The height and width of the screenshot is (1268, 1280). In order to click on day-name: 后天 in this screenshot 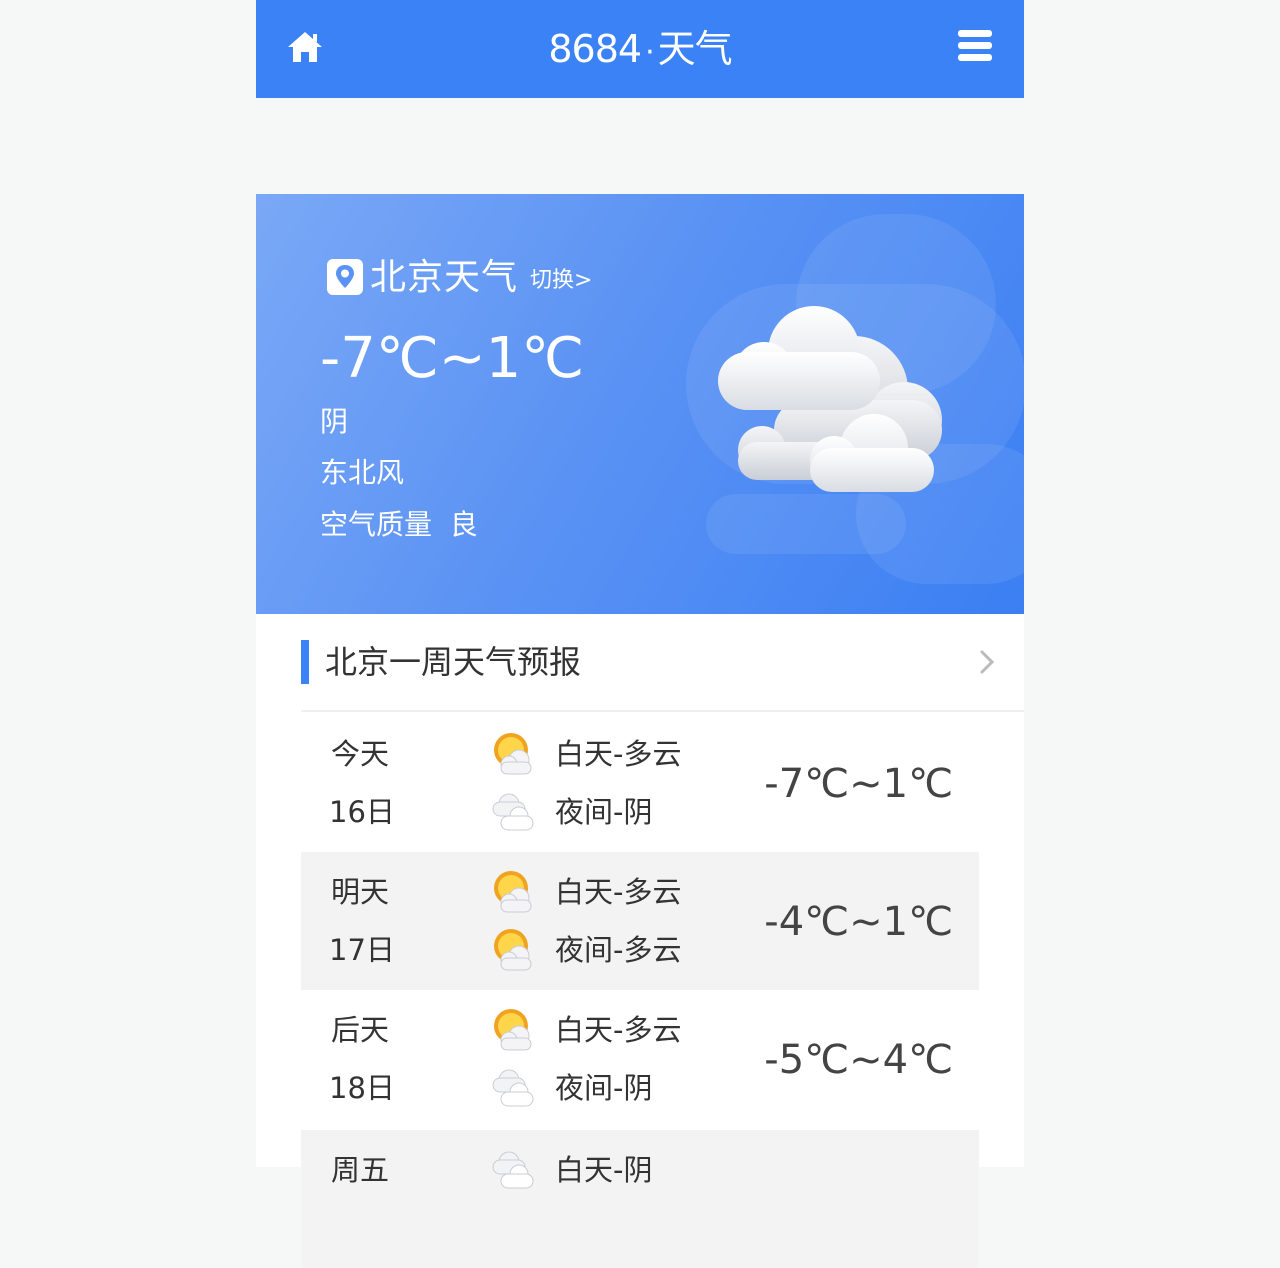, I will do `click(360, 1030)`.